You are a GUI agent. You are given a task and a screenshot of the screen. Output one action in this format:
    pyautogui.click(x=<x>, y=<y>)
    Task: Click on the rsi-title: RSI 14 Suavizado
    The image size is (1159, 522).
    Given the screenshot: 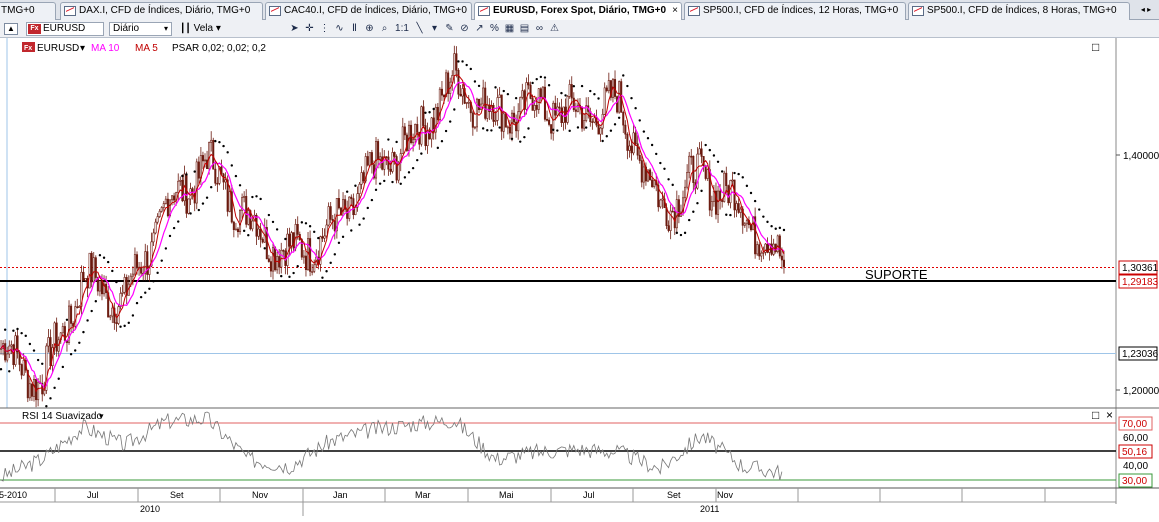 What is the action you would take?
    pyautogui.click(x=62, y=416)
    